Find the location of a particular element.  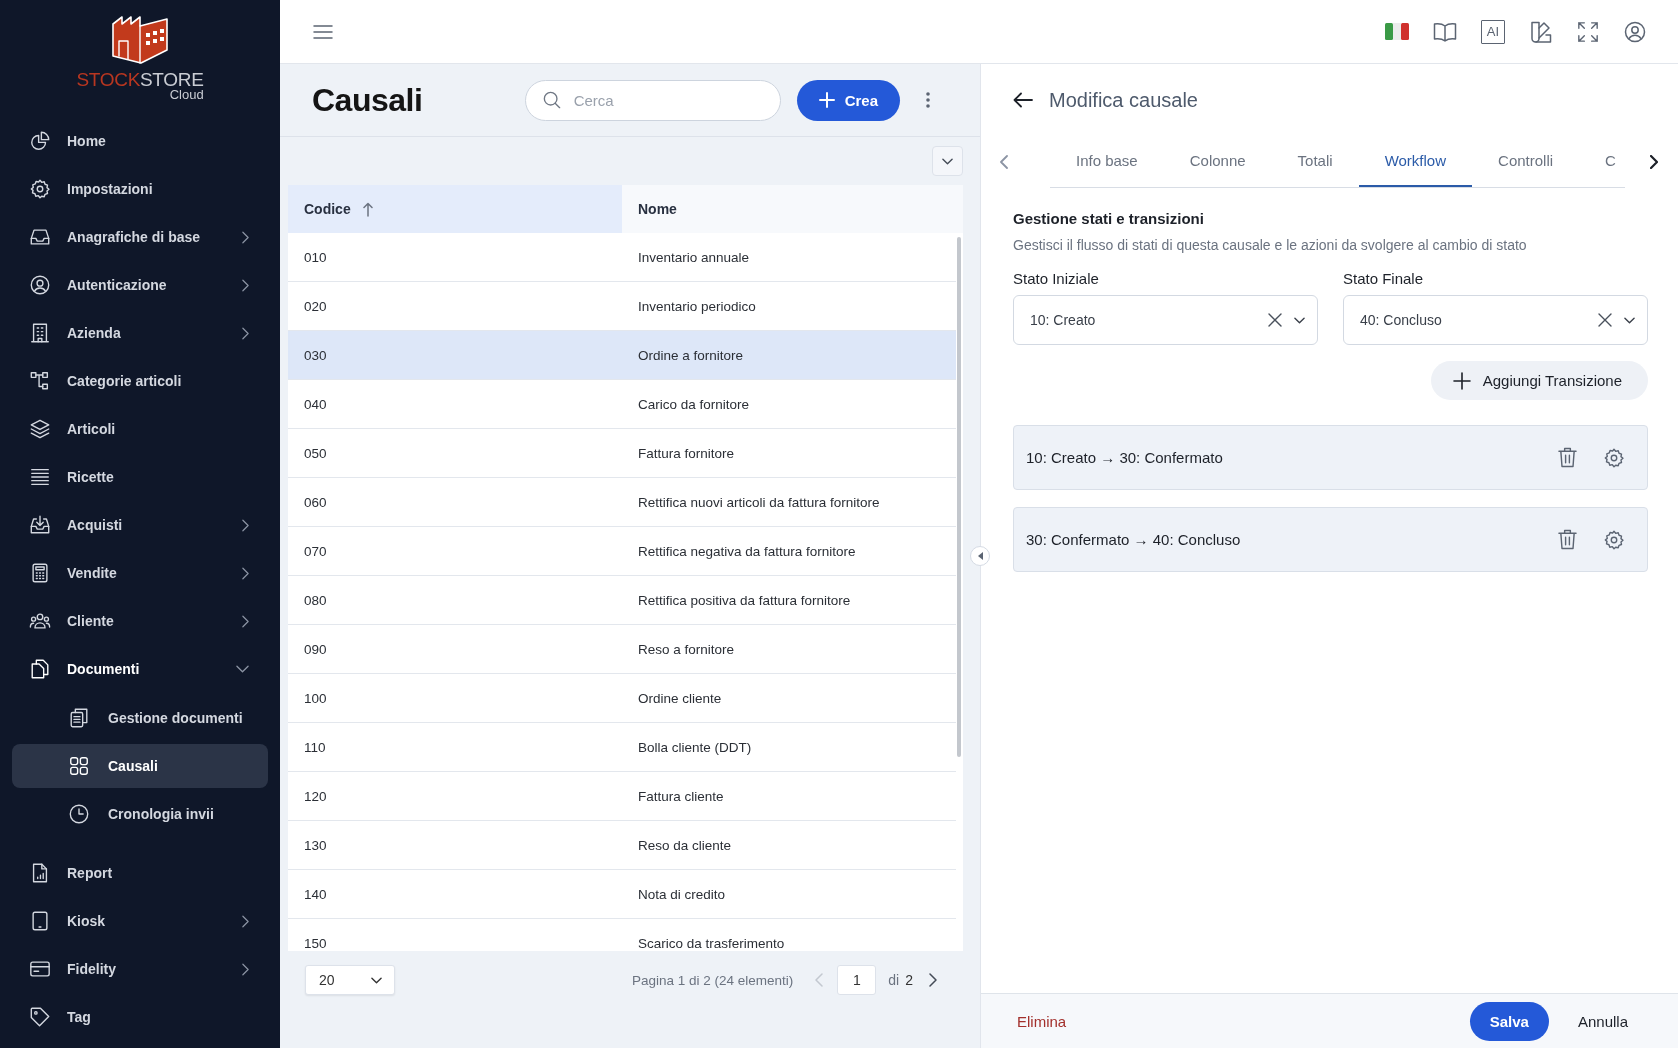

table-cell-text: 050 is located at coordinates (315, 453).